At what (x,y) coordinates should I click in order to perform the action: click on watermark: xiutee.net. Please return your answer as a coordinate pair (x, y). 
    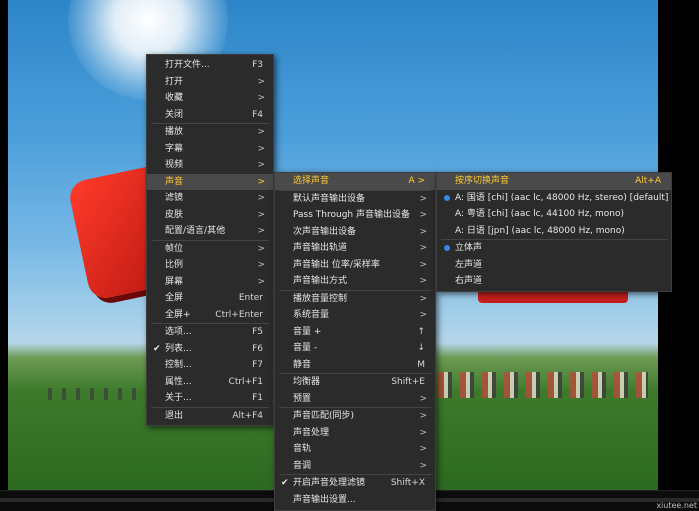
    Looking at the image, I should click on (676, 505).